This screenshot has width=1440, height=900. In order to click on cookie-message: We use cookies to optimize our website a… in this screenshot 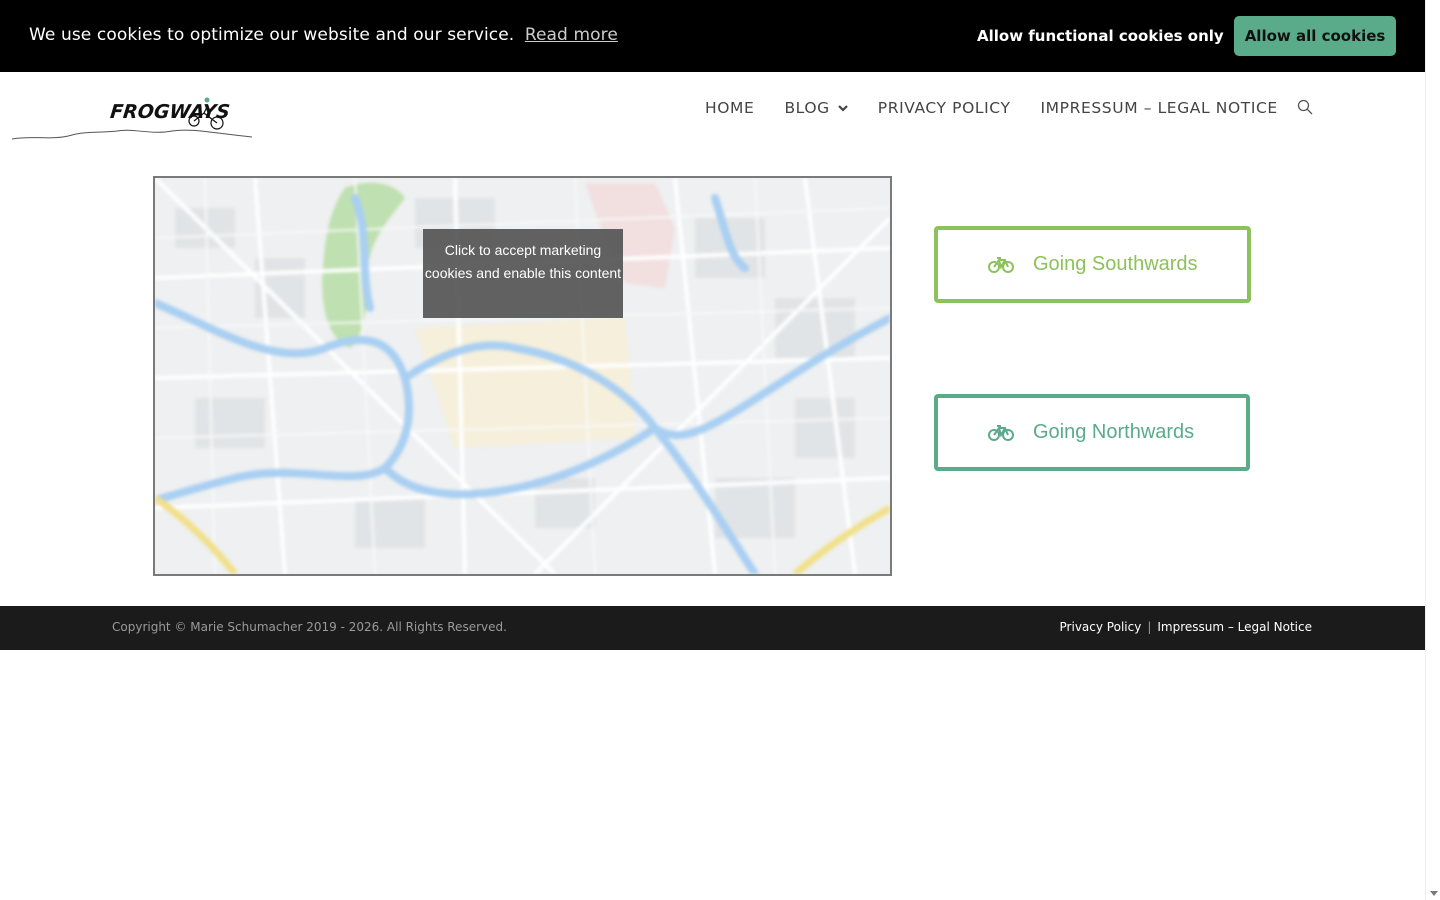, I will do `click(323, 35)`.